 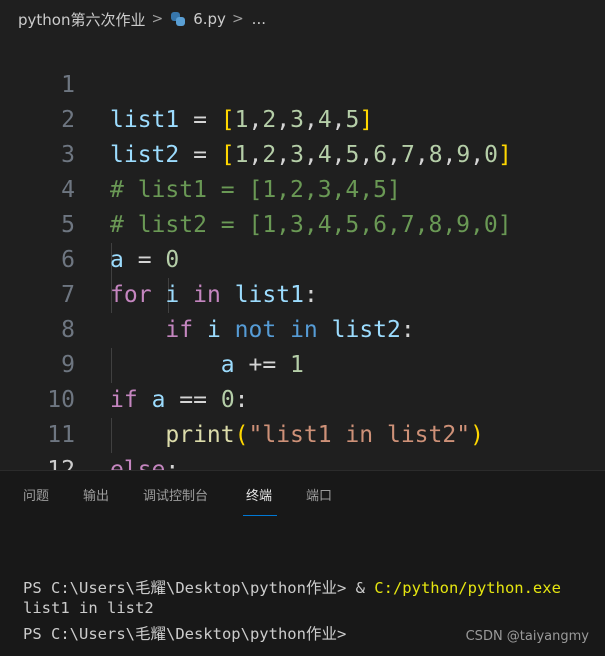 What do you see at coordinates (184, 633) in the screenshot?
I see `terminal-prompt: PS C:\Users\毛耀\Desktop\python作业>` at bounding box center [184, 633].